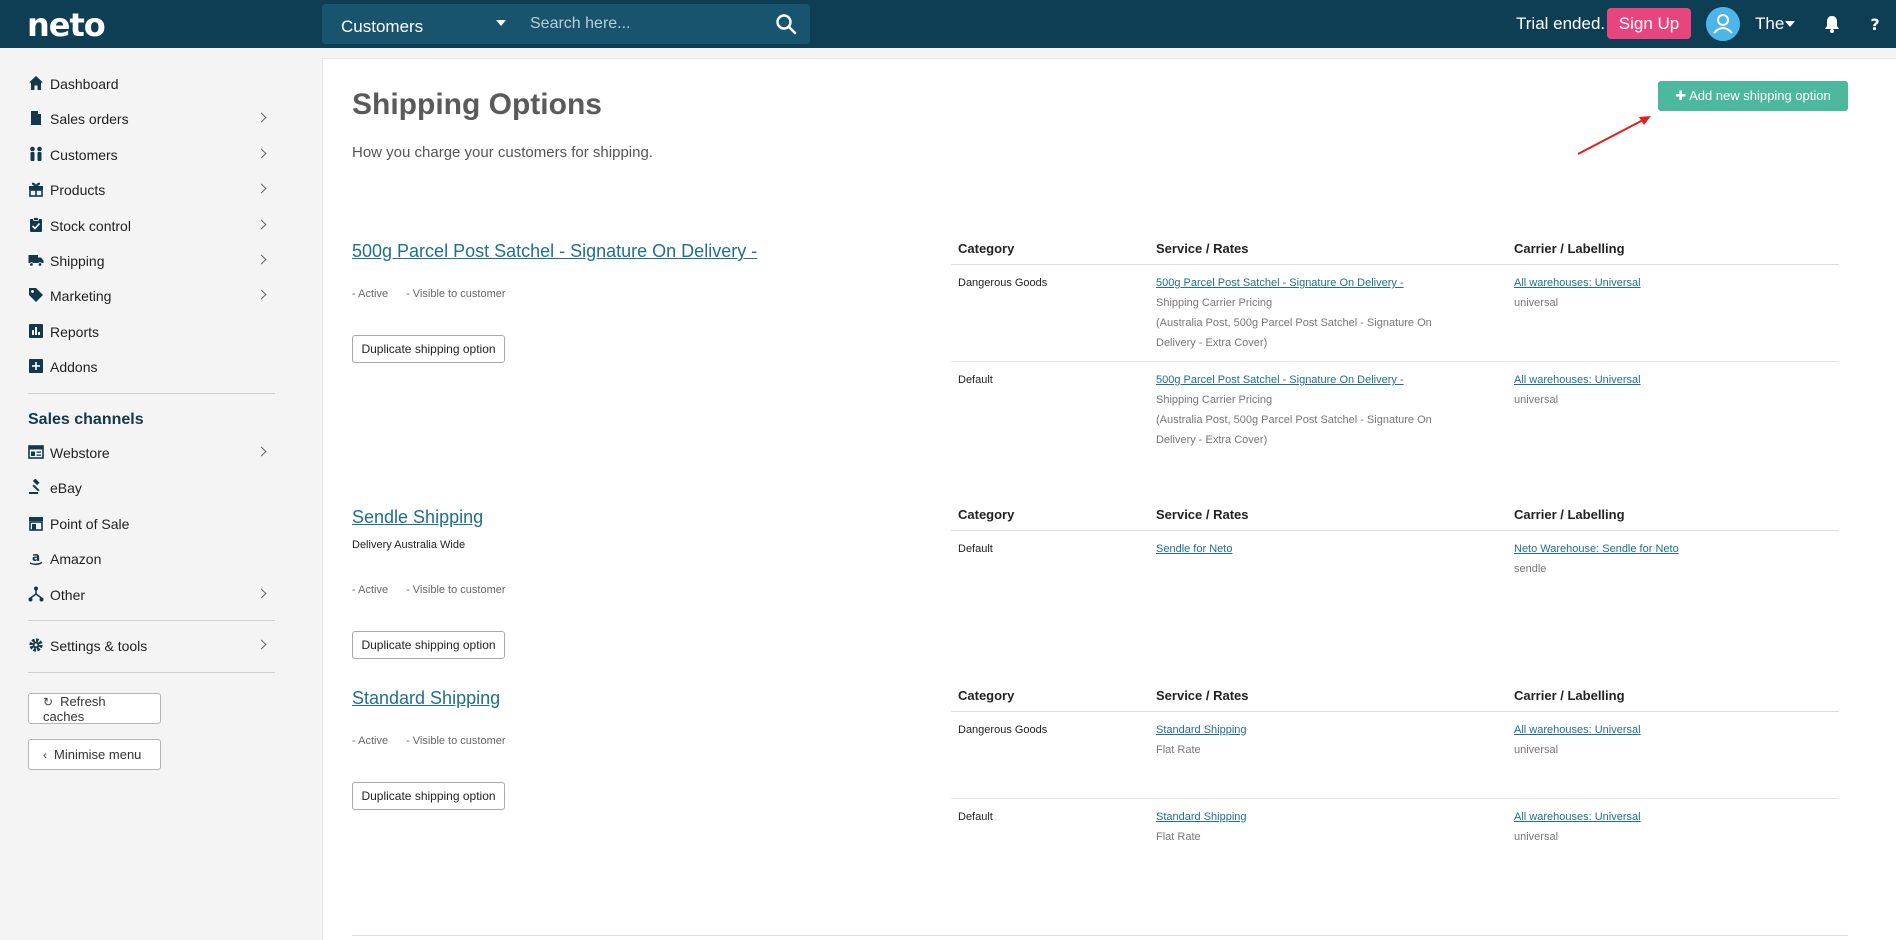 The height and width of the screenshot is (940, 1896). Describe the element at coordinates (84, 84) in the screenshot. I see `sidebar-item-label: Dashboard` at that location.